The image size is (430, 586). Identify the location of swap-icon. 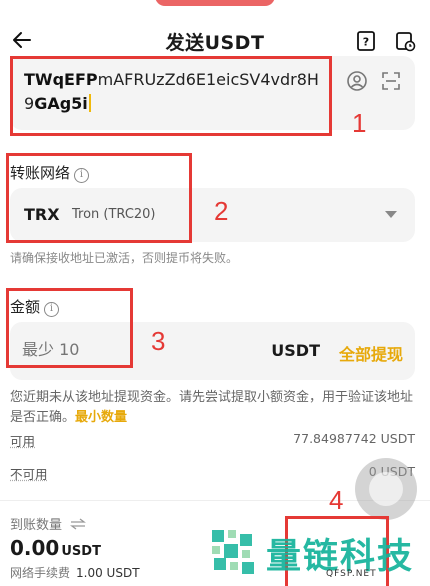
(78, 524).